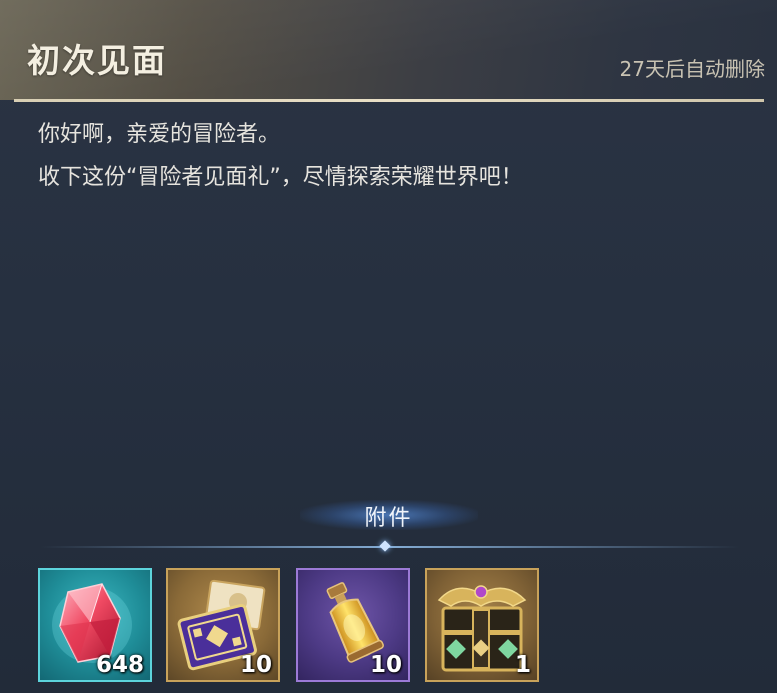 Image resolution: width=777 pixels, height=693 pixels. Describe the element at coordinates (97, 60) in the screenshot. I see `mail-title: 初次见面` at that location.